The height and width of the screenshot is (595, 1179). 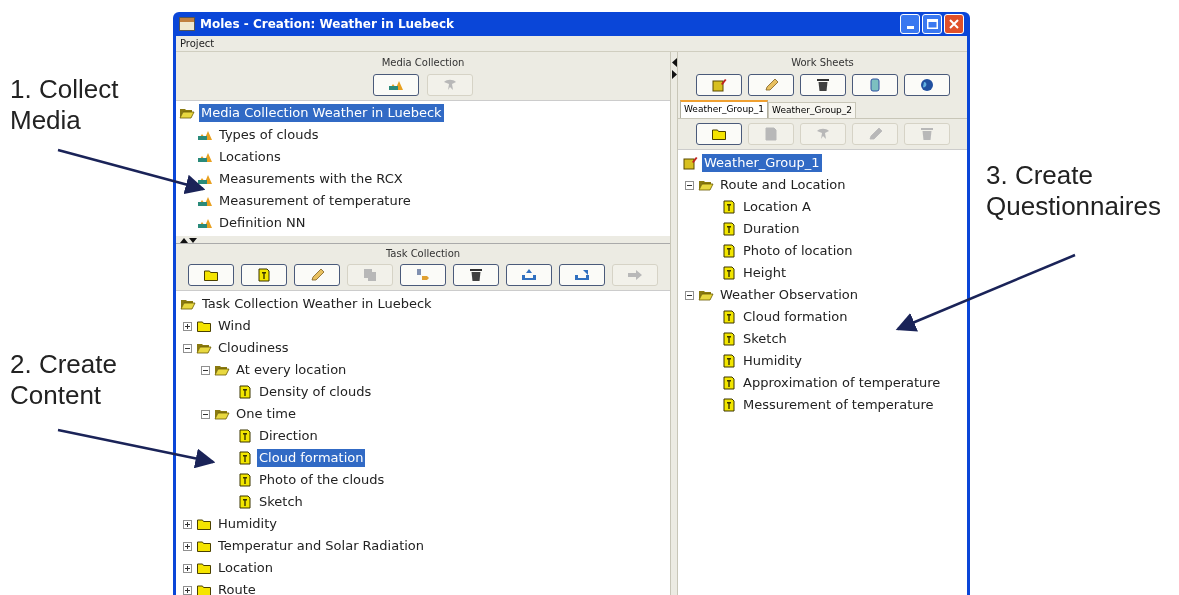 I want to click on tree-item: Route and Location, so click(x=783, y=185).